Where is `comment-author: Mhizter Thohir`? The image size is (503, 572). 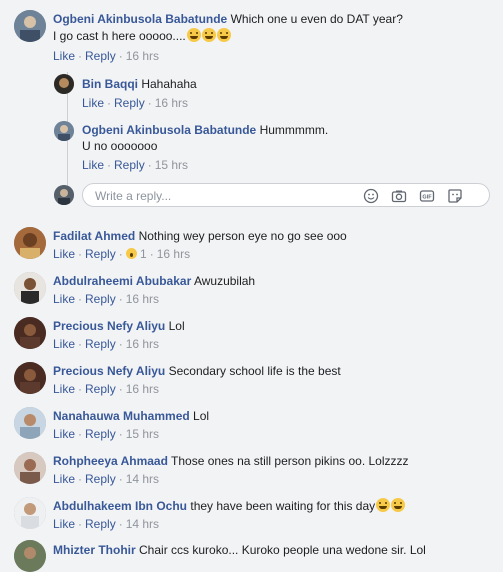 comment-author: Mhizter Thohir is located at coordinates (94, 550).